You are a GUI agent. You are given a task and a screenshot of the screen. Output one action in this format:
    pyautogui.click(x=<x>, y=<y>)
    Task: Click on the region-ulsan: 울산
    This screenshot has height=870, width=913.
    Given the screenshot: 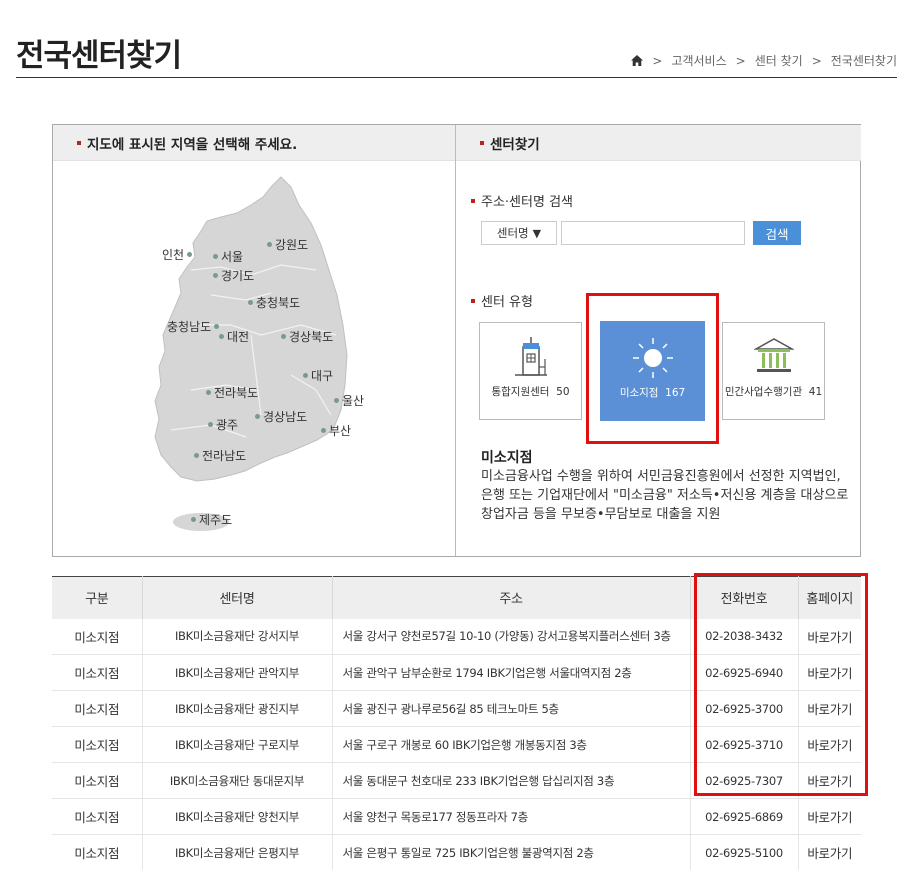 What is the action you would take?
    pyautogui.click(x=349, y=400)
    